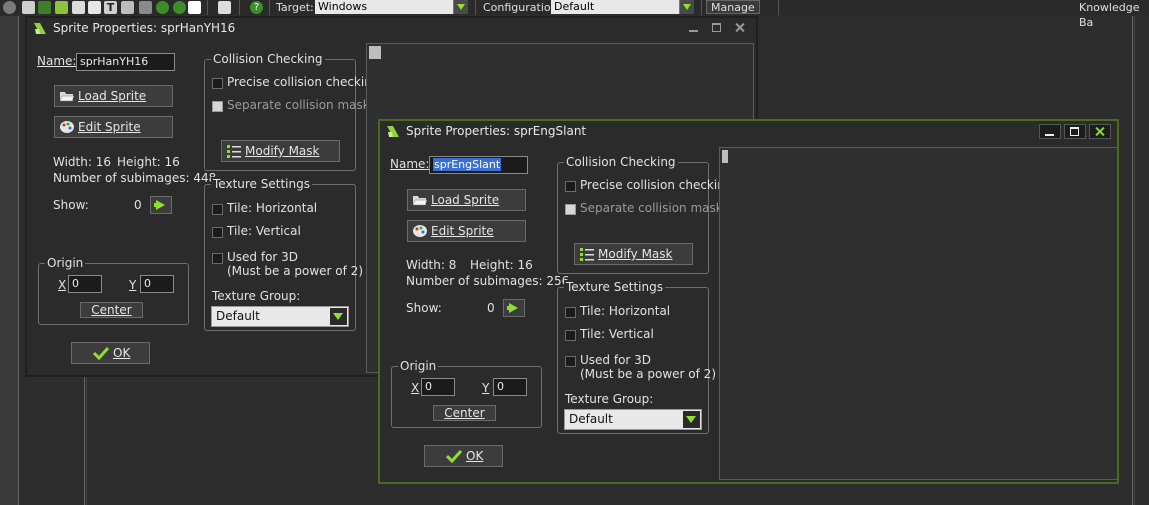  What do you see at coordinates (133, 285) in the screenshot?
I see `origin-y-label: Y` at bounding box center [133, 285].